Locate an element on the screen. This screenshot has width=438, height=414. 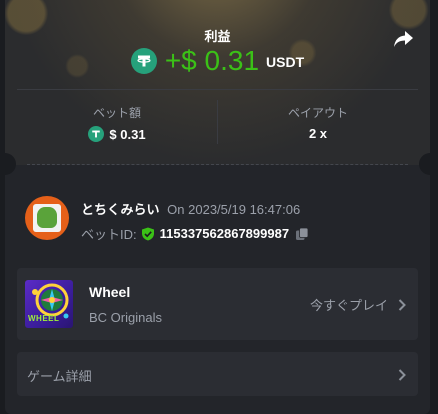
copy-icon is located at coordinates (302, 234).